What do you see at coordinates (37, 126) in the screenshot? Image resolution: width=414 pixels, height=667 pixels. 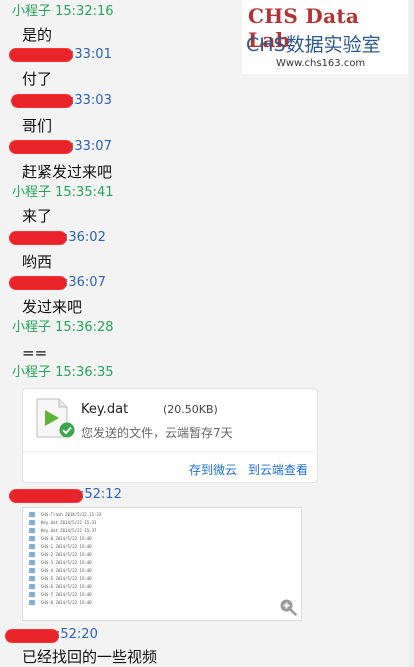 I see `message-text: 哥们` at bounding box center [37, 126].